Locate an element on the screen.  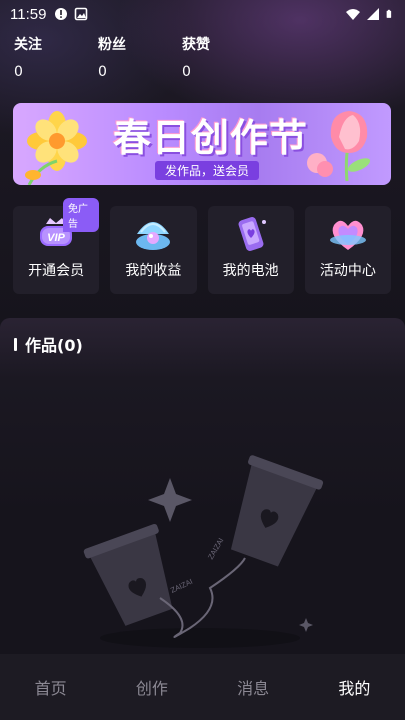
signal-icon is located at coordinates (373, 14).